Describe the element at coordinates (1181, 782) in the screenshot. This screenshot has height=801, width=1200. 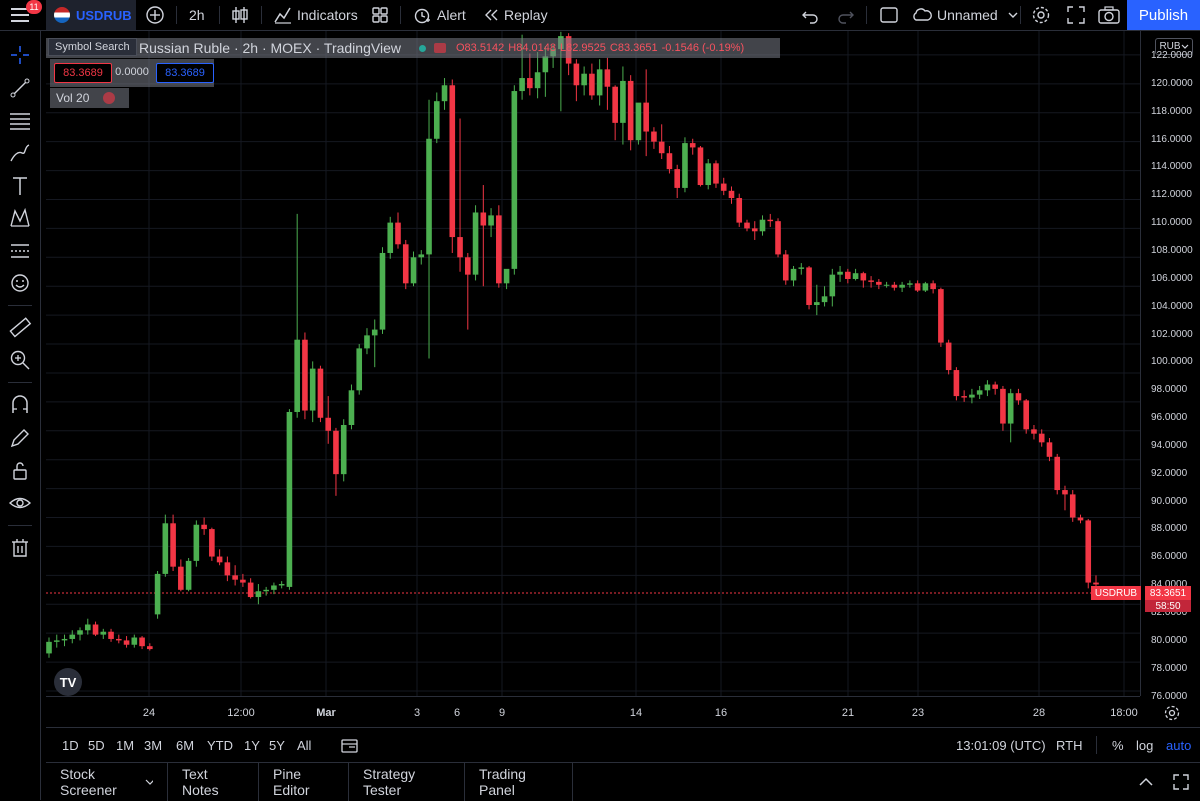
I see `maximize-panel-icon` at that location.